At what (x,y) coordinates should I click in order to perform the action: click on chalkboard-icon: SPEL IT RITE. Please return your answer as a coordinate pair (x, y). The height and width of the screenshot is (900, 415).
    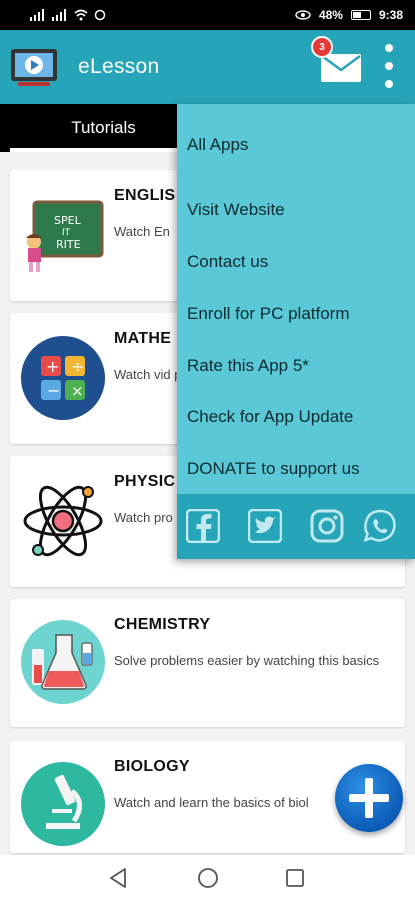
    Looking at the image, I should click on (65, 236).